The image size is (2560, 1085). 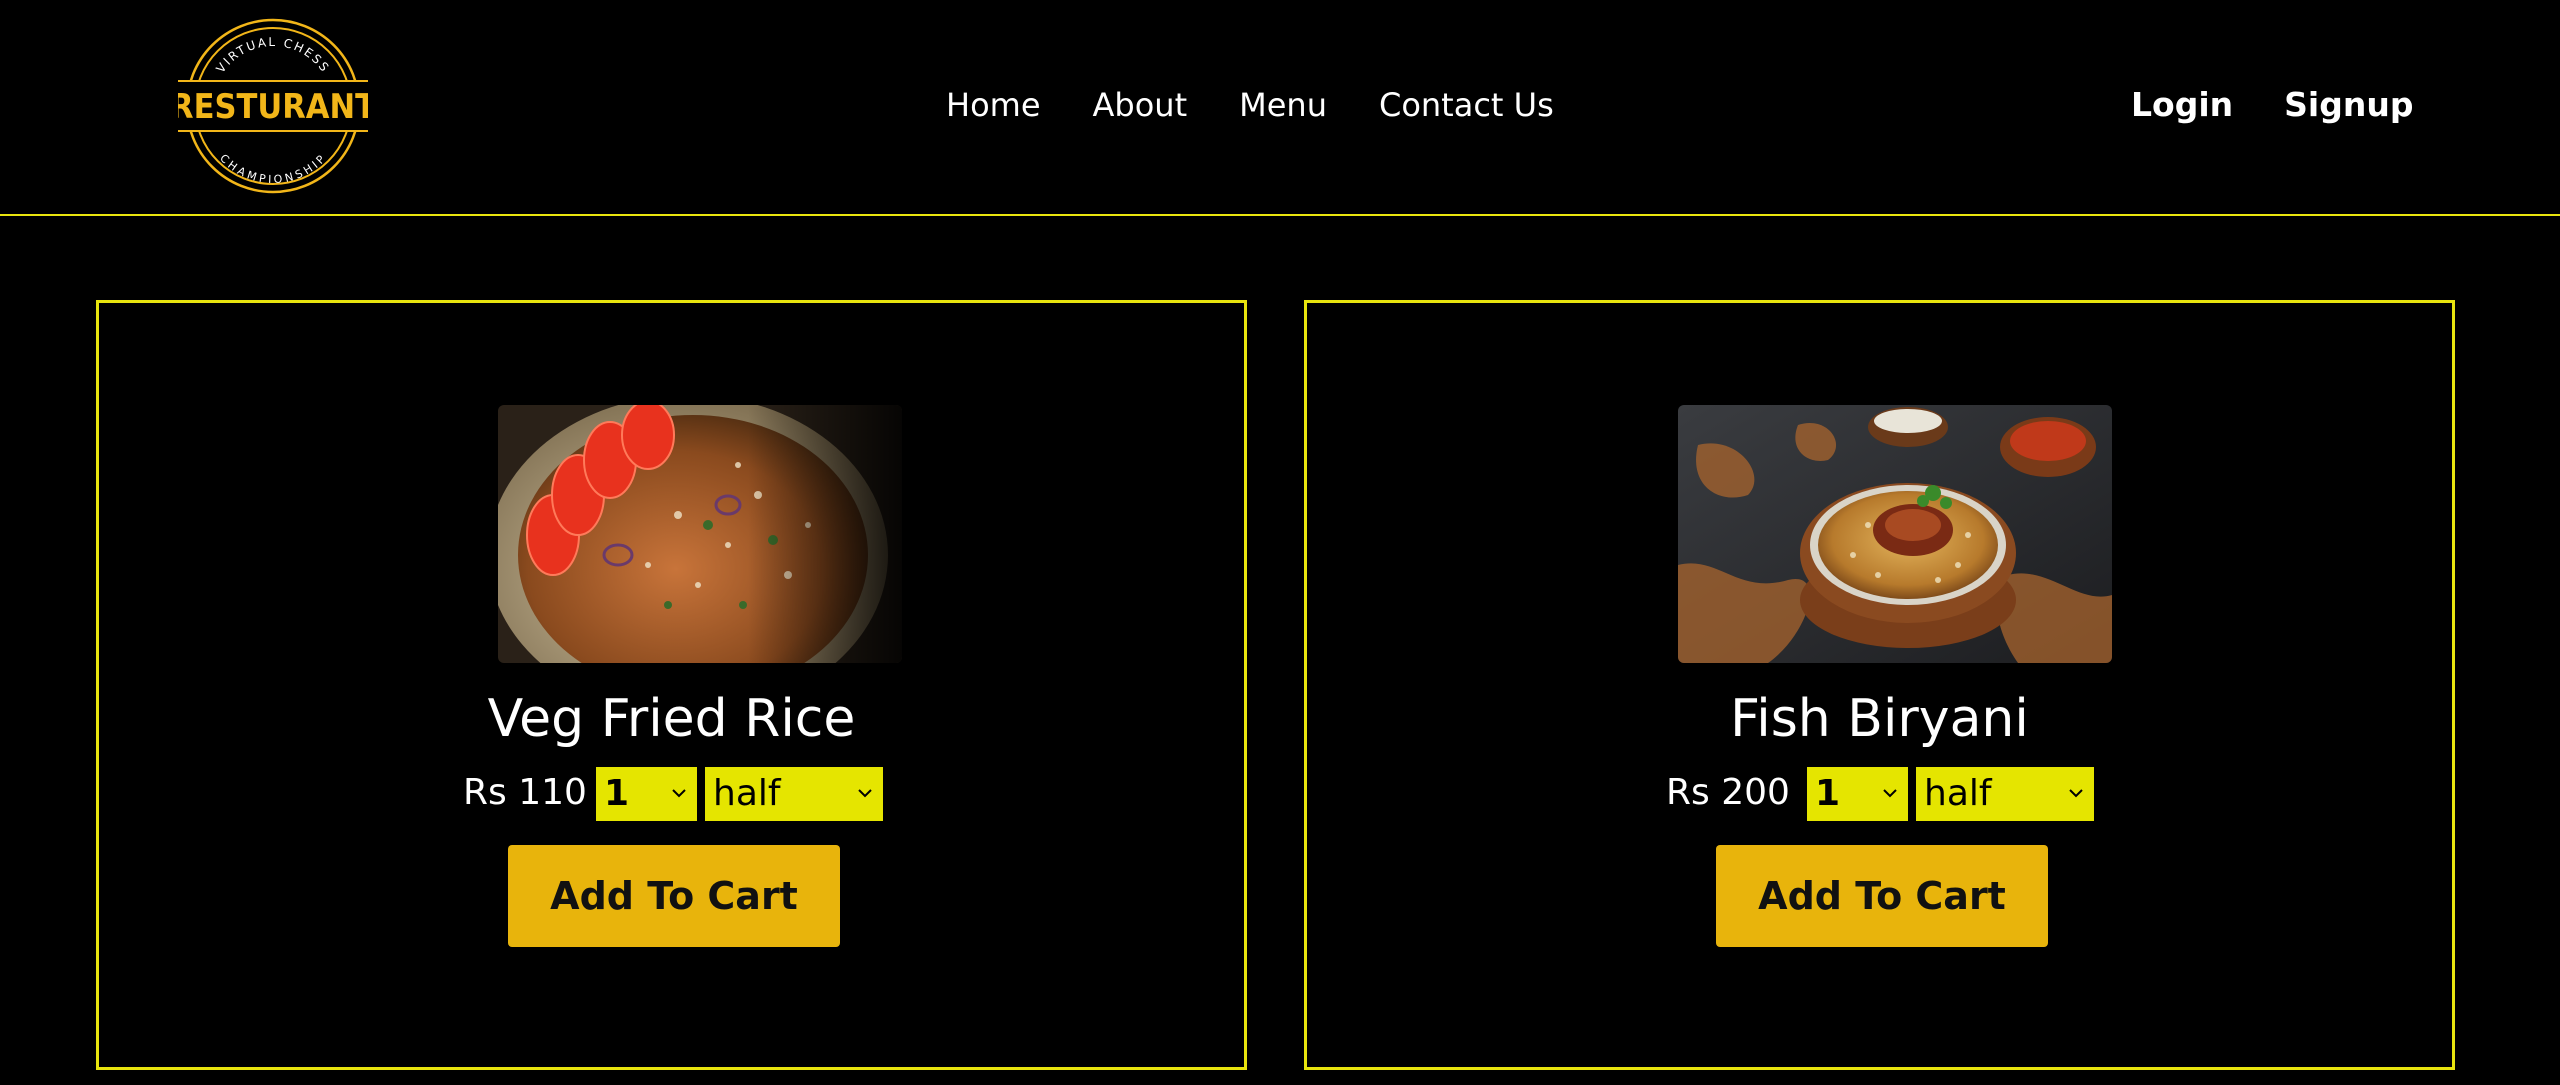 I want to click on menu-item-price: Rs 200, so click(x=1728, y=792).